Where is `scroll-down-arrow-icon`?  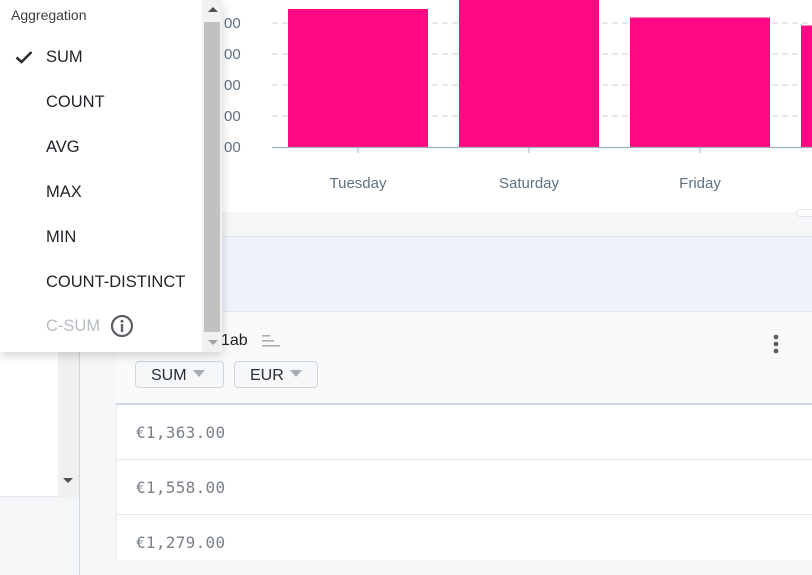
scroll-down-arrow-icon is located at coordinates (213, 342).